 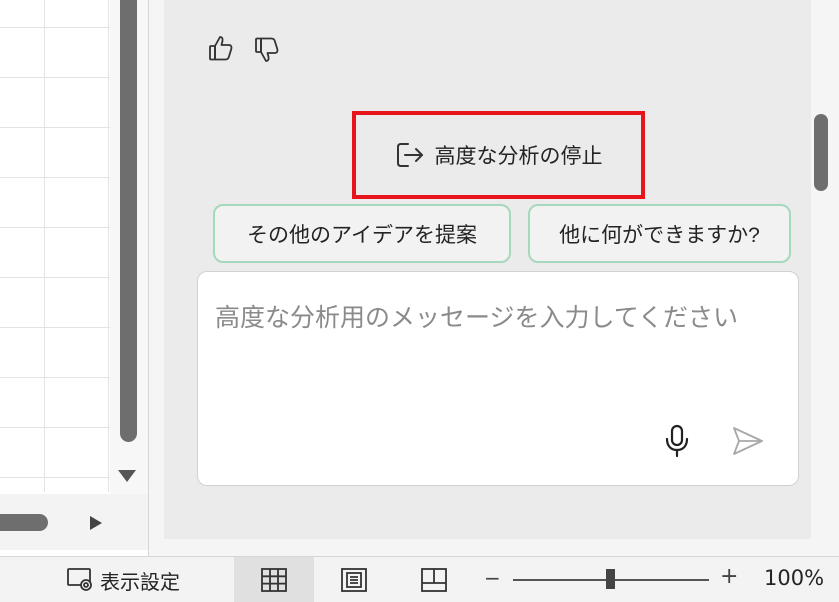 I want to click on suggestion-chip-what-else: 他に何ができますか?, so click(x=659, y=233).